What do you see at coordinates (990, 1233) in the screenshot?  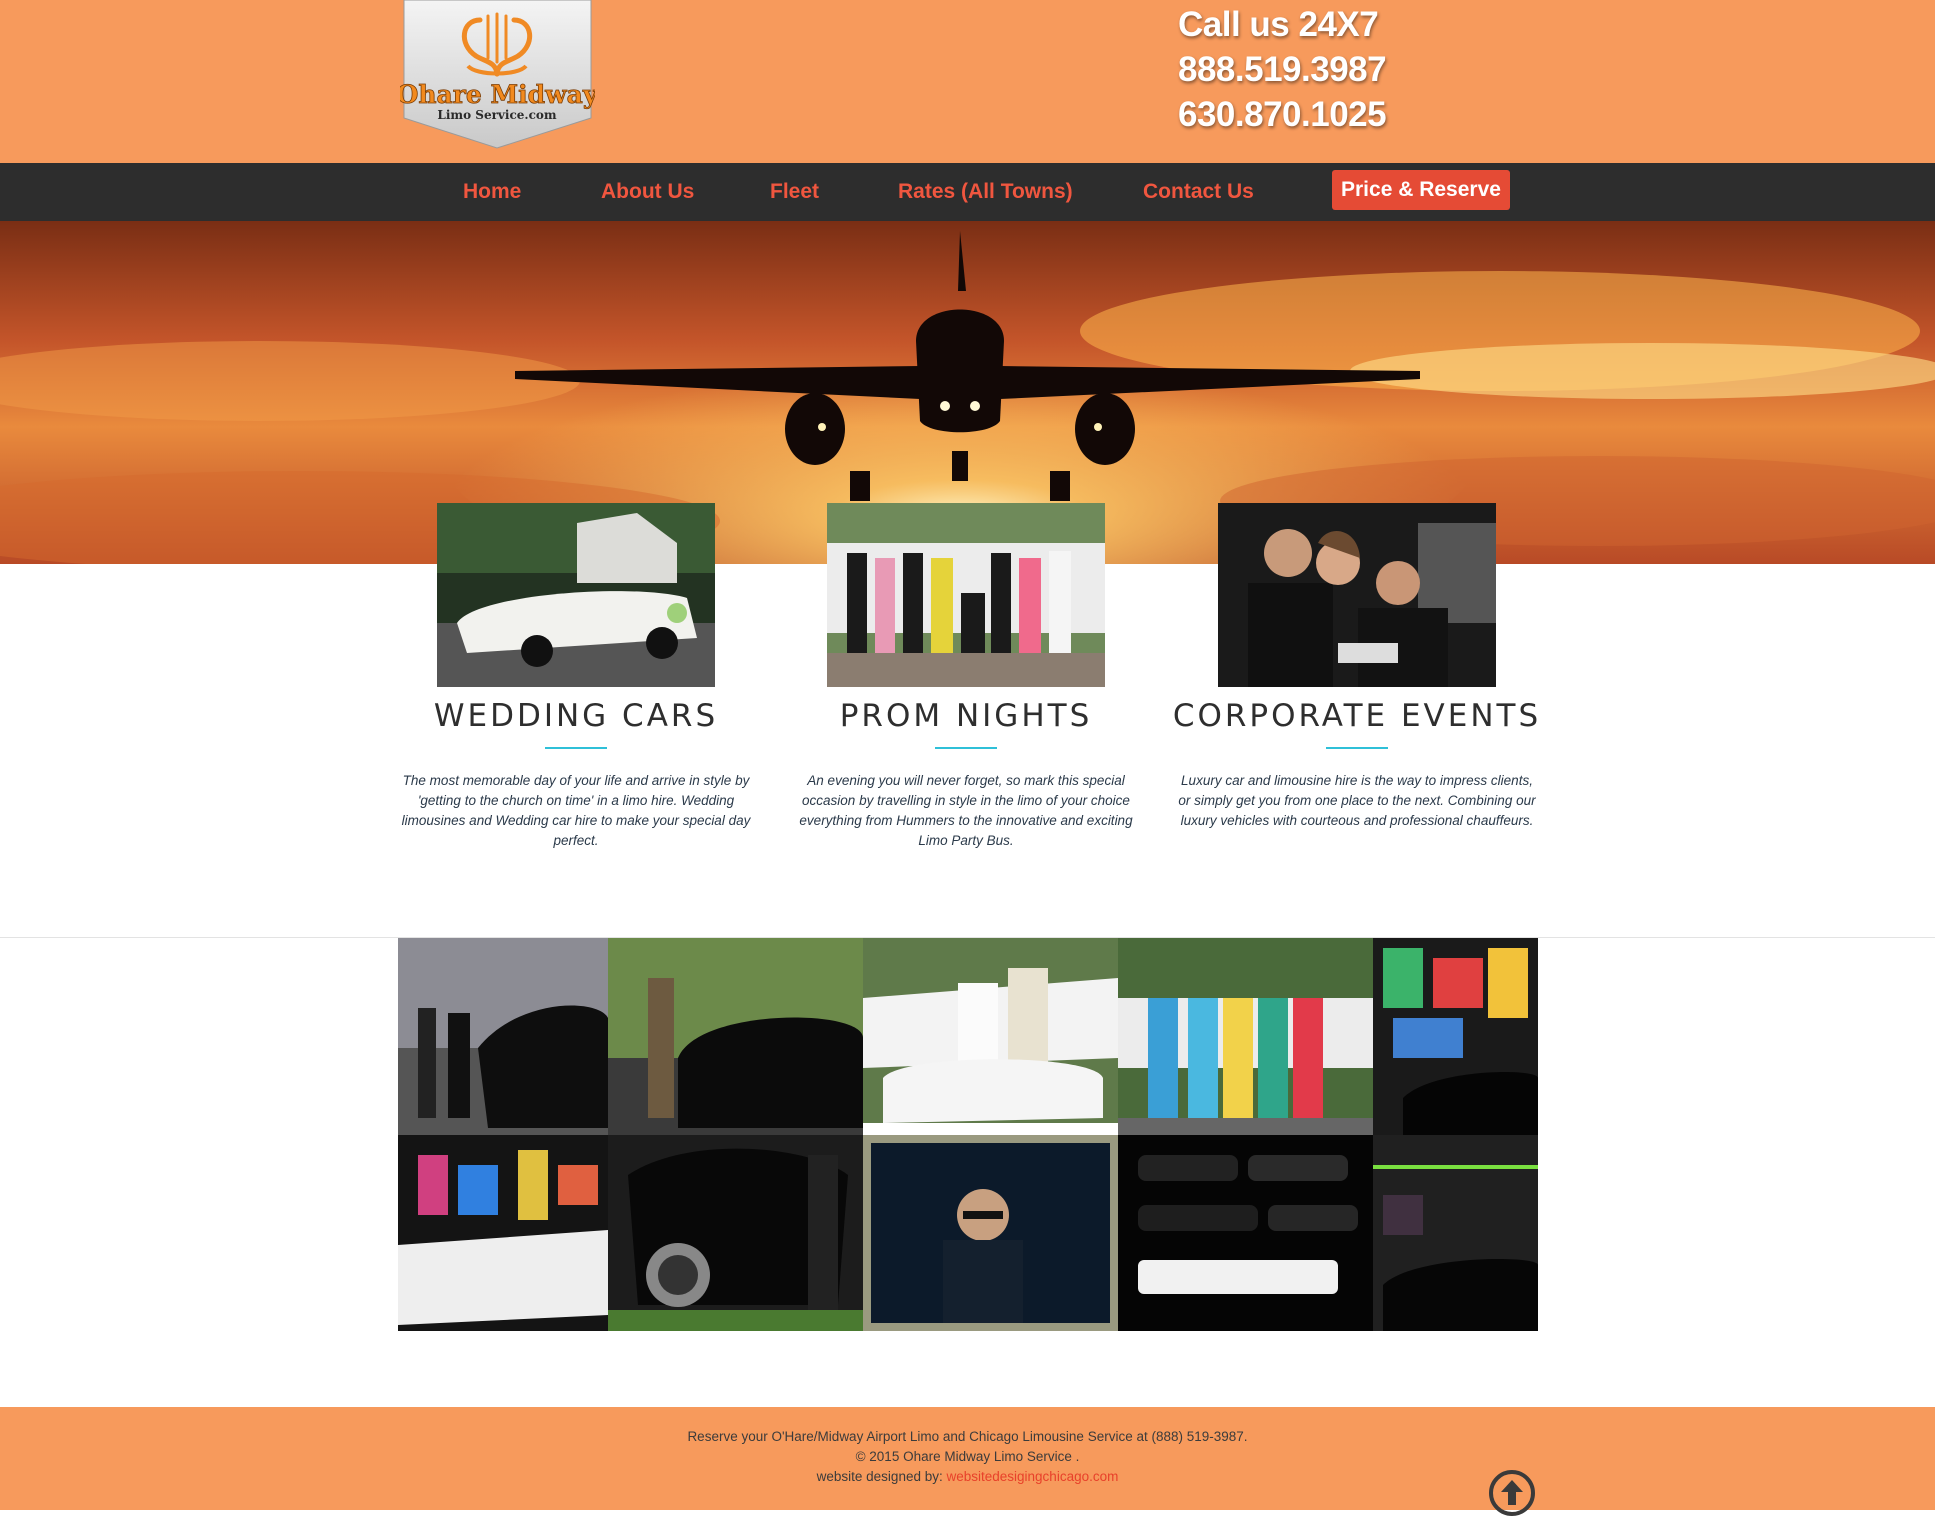 I see `gallery-tile-man-in-car` at bounding box center [990, 1233].